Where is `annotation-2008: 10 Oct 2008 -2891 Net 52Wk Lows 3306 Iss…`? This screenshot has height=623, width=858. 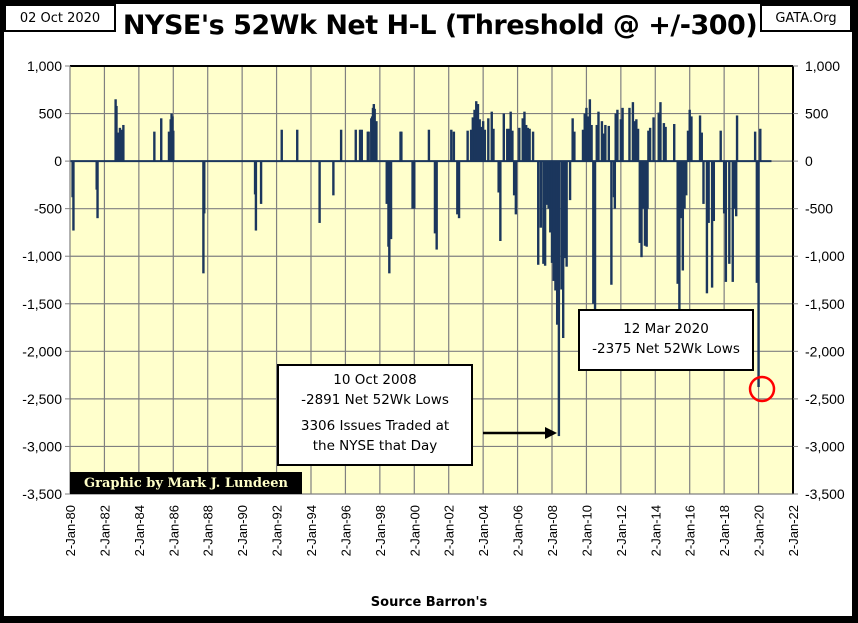 annotation-2008: 10 Oct 2008 -2891 Net 52Wk Lows 3306 Iss… is located at coordinates (375, 415).